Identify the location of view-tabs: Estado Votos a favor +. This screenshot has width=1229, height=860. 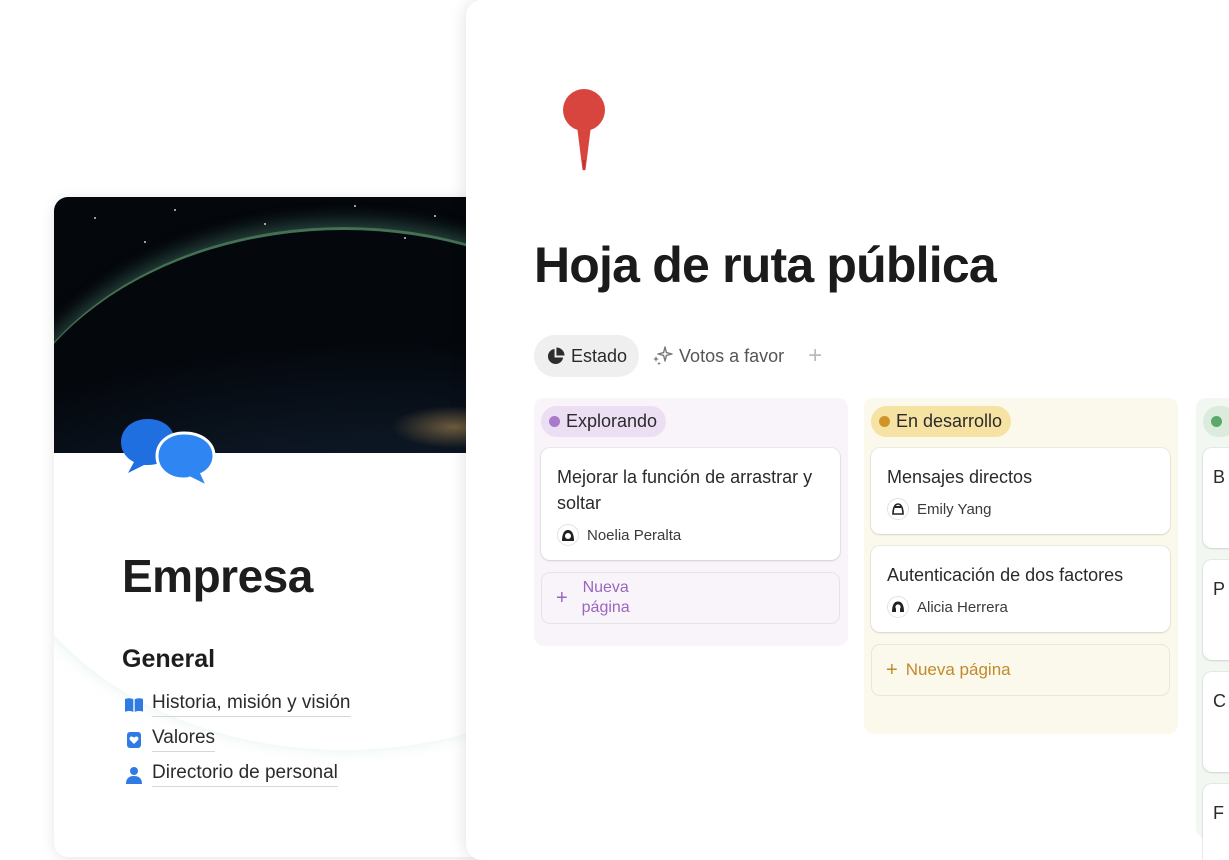
(678, 356).